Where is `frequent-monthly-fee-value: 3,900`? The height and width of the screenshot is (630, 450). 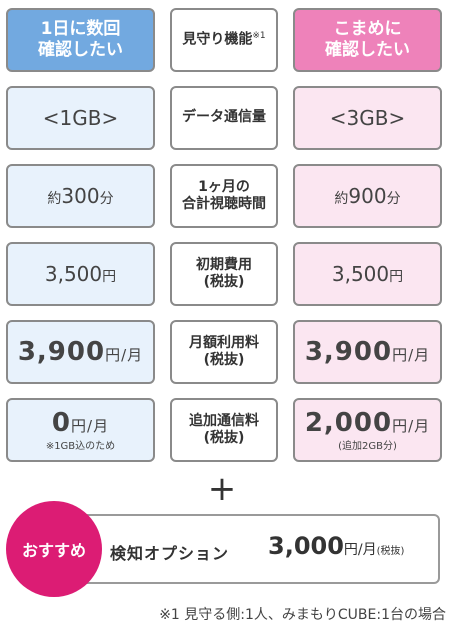 frequent-monthly-fee-value: 3,900 is located at coordinates (348, 351).